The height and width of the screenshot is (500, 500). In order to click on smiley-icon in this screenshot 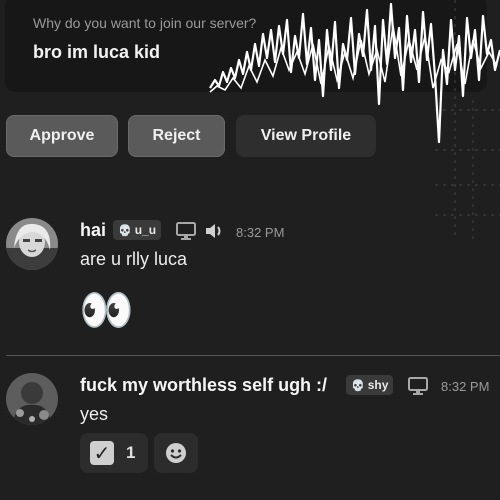, I will do `click(176, 453)`.